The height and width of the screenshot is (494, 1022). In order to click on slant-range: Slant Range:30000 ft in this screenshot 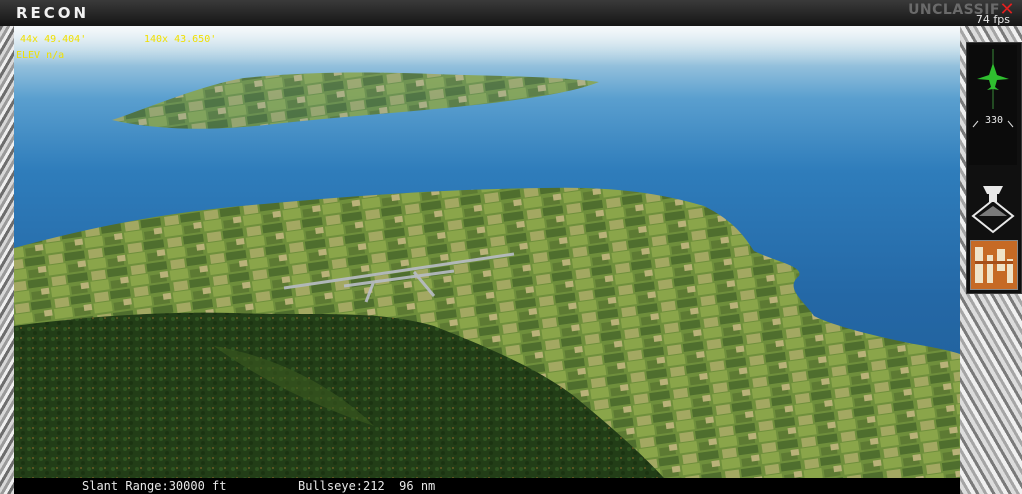, I will do `click(154, 486)`.